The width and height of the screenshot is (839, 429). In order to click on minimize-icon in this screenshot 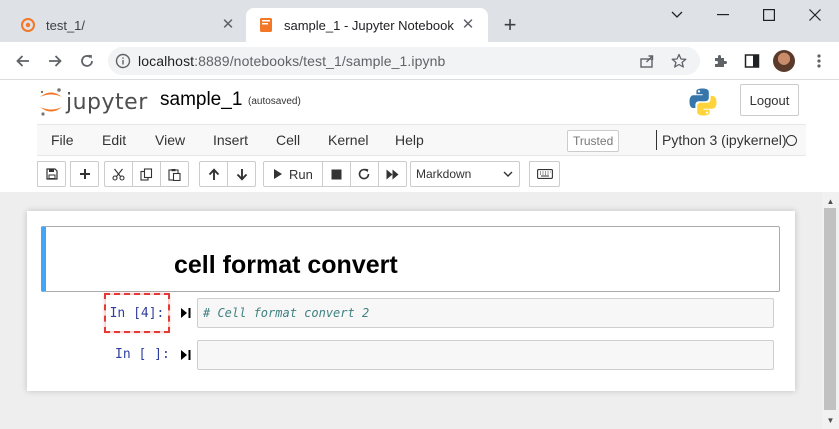, I will do `click(723, 15)`.